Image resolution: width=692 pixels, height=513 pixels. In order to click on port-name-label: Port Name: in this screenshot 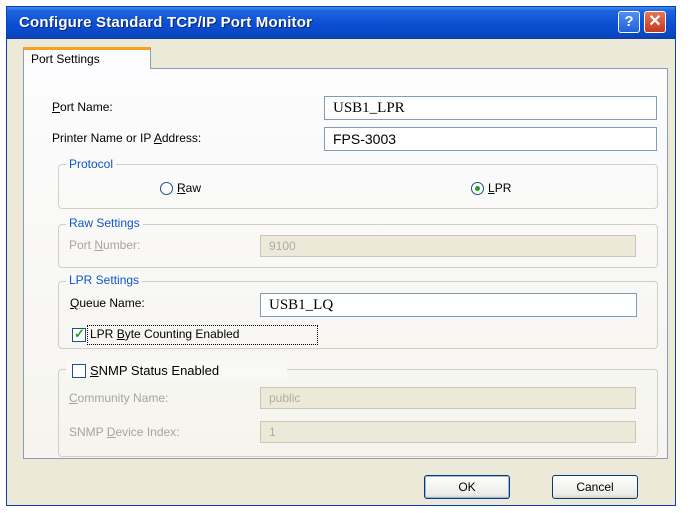, I will do `click(82, 107)`.